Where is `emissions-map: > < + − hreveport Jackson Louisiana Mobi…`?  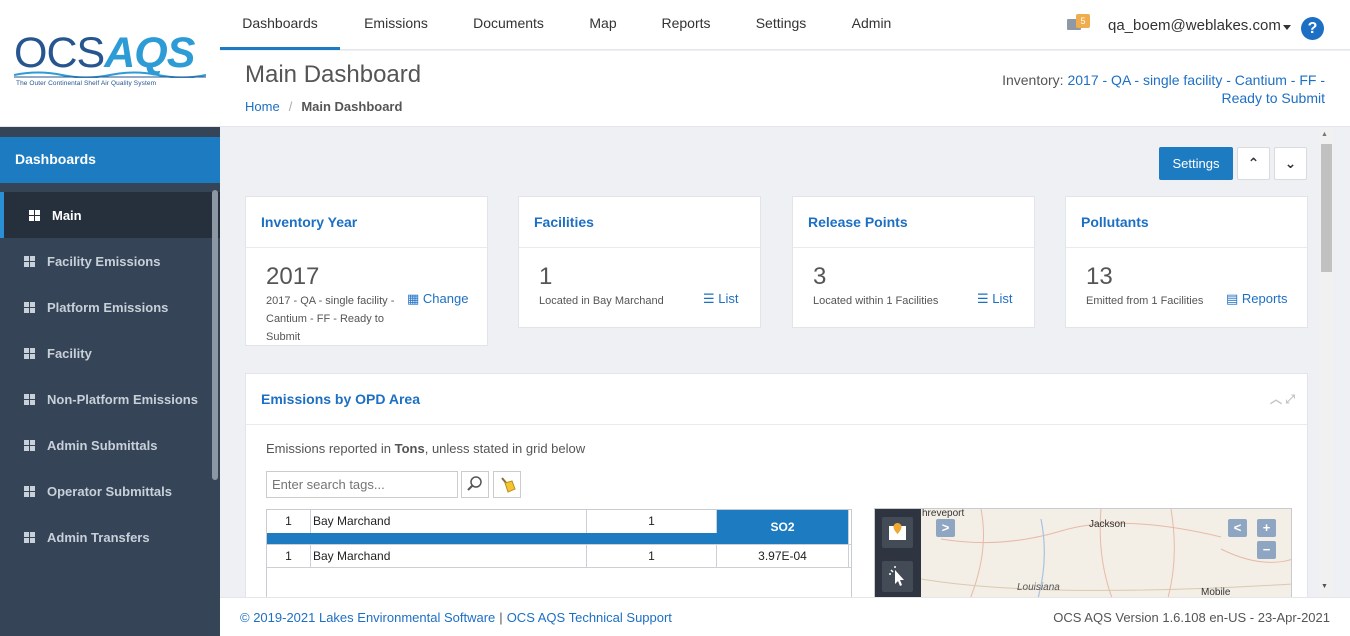
emissions-map: > < + − hreveport Jackson Louisiana Mobi… is located at coordinates (1083, 552).